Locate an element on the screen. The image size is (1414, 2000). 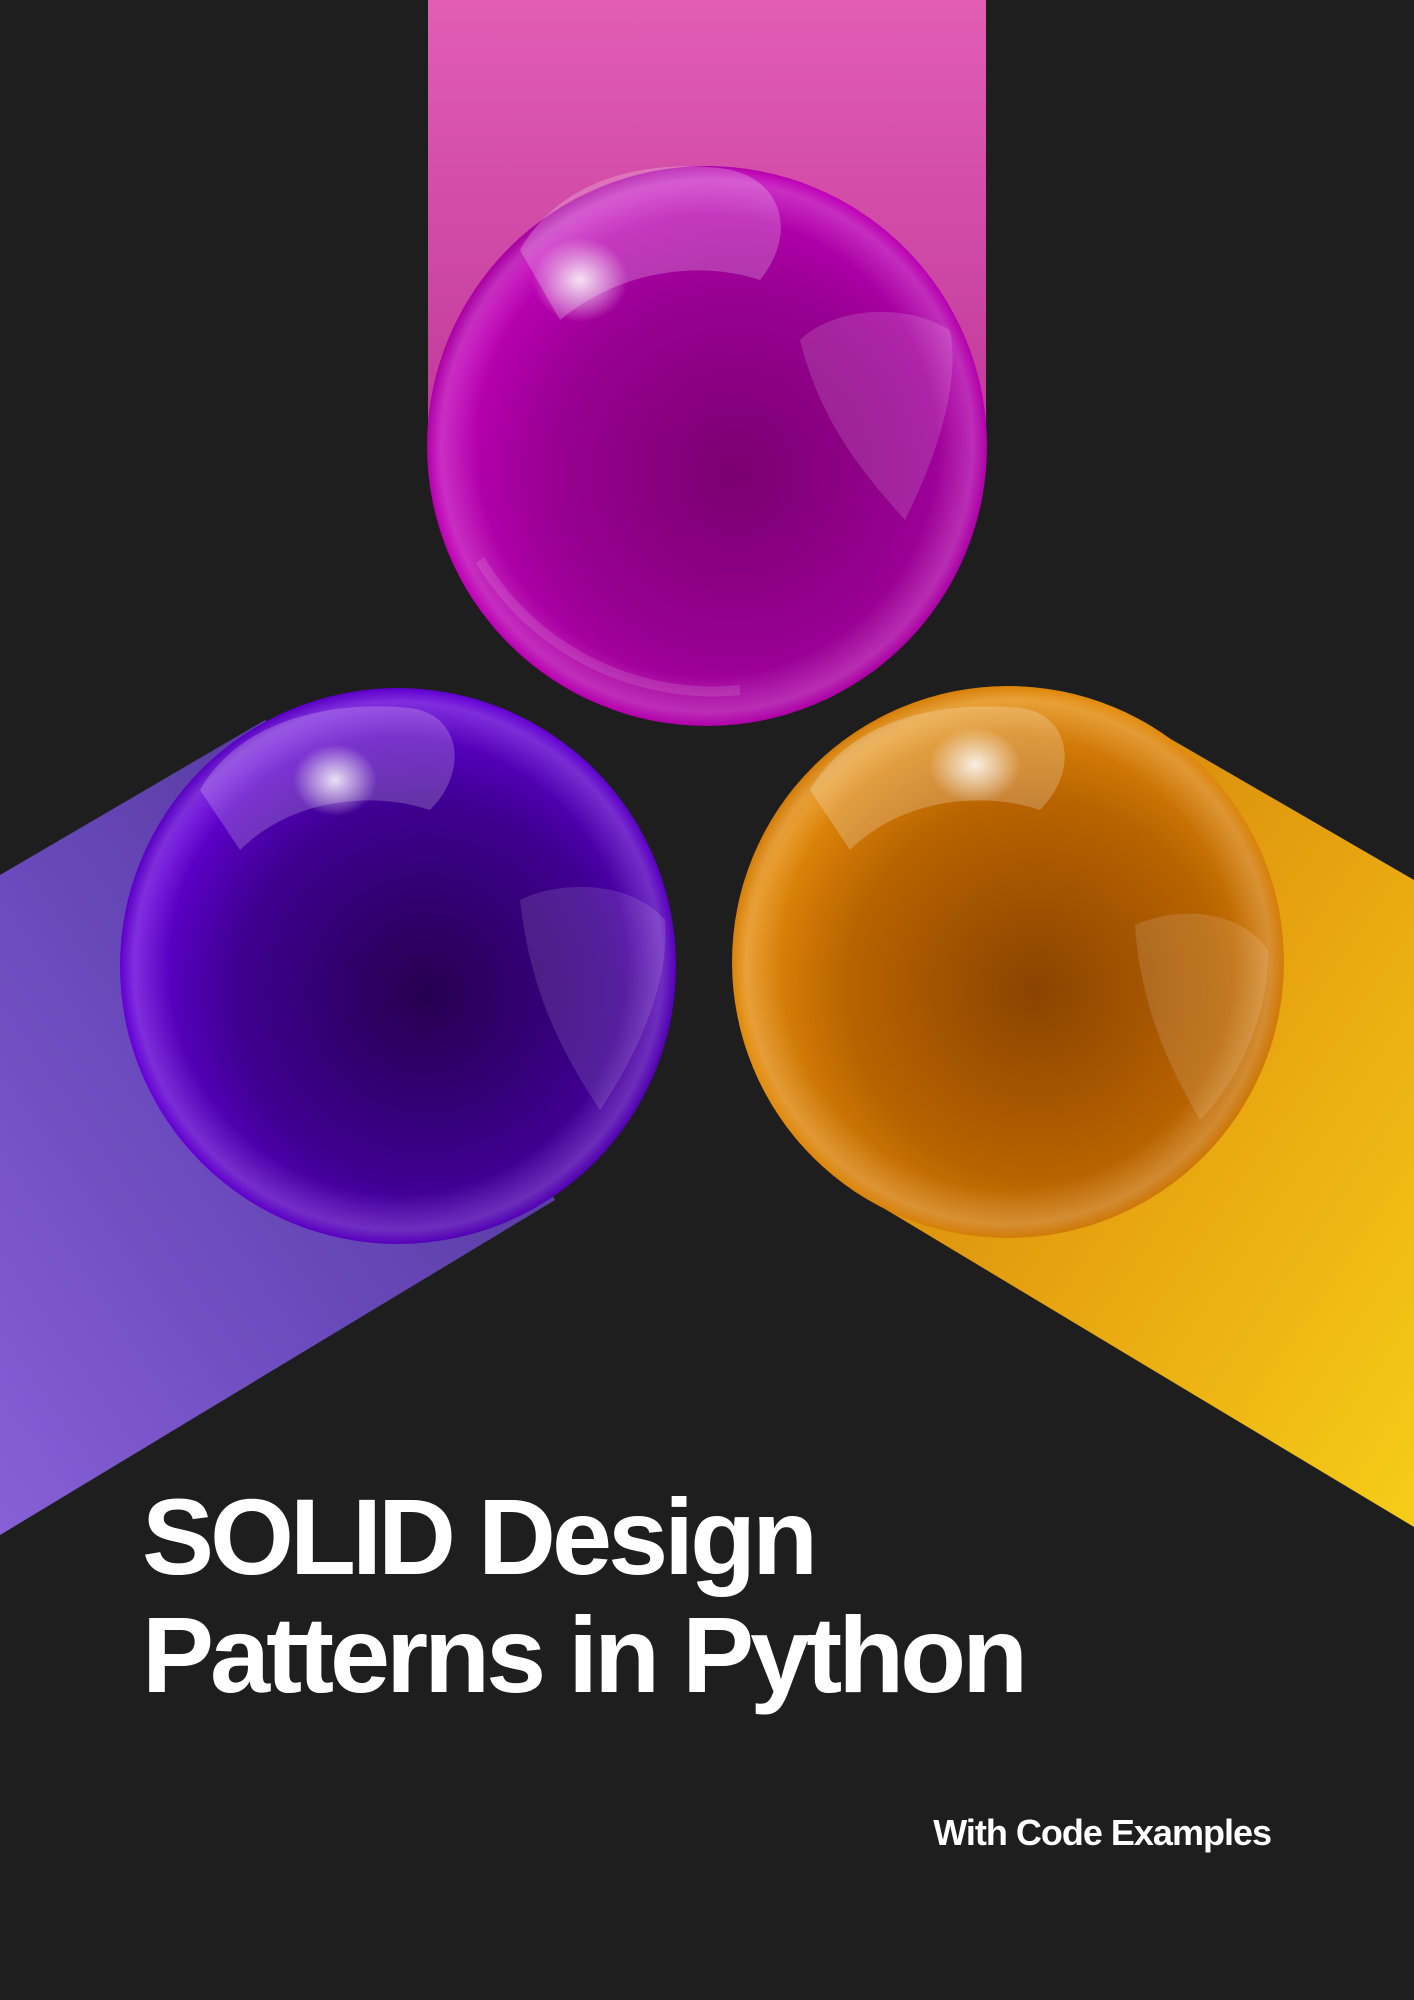
book-title: SOLID Design Patterns in Python is located at coordinates (585, 1595).